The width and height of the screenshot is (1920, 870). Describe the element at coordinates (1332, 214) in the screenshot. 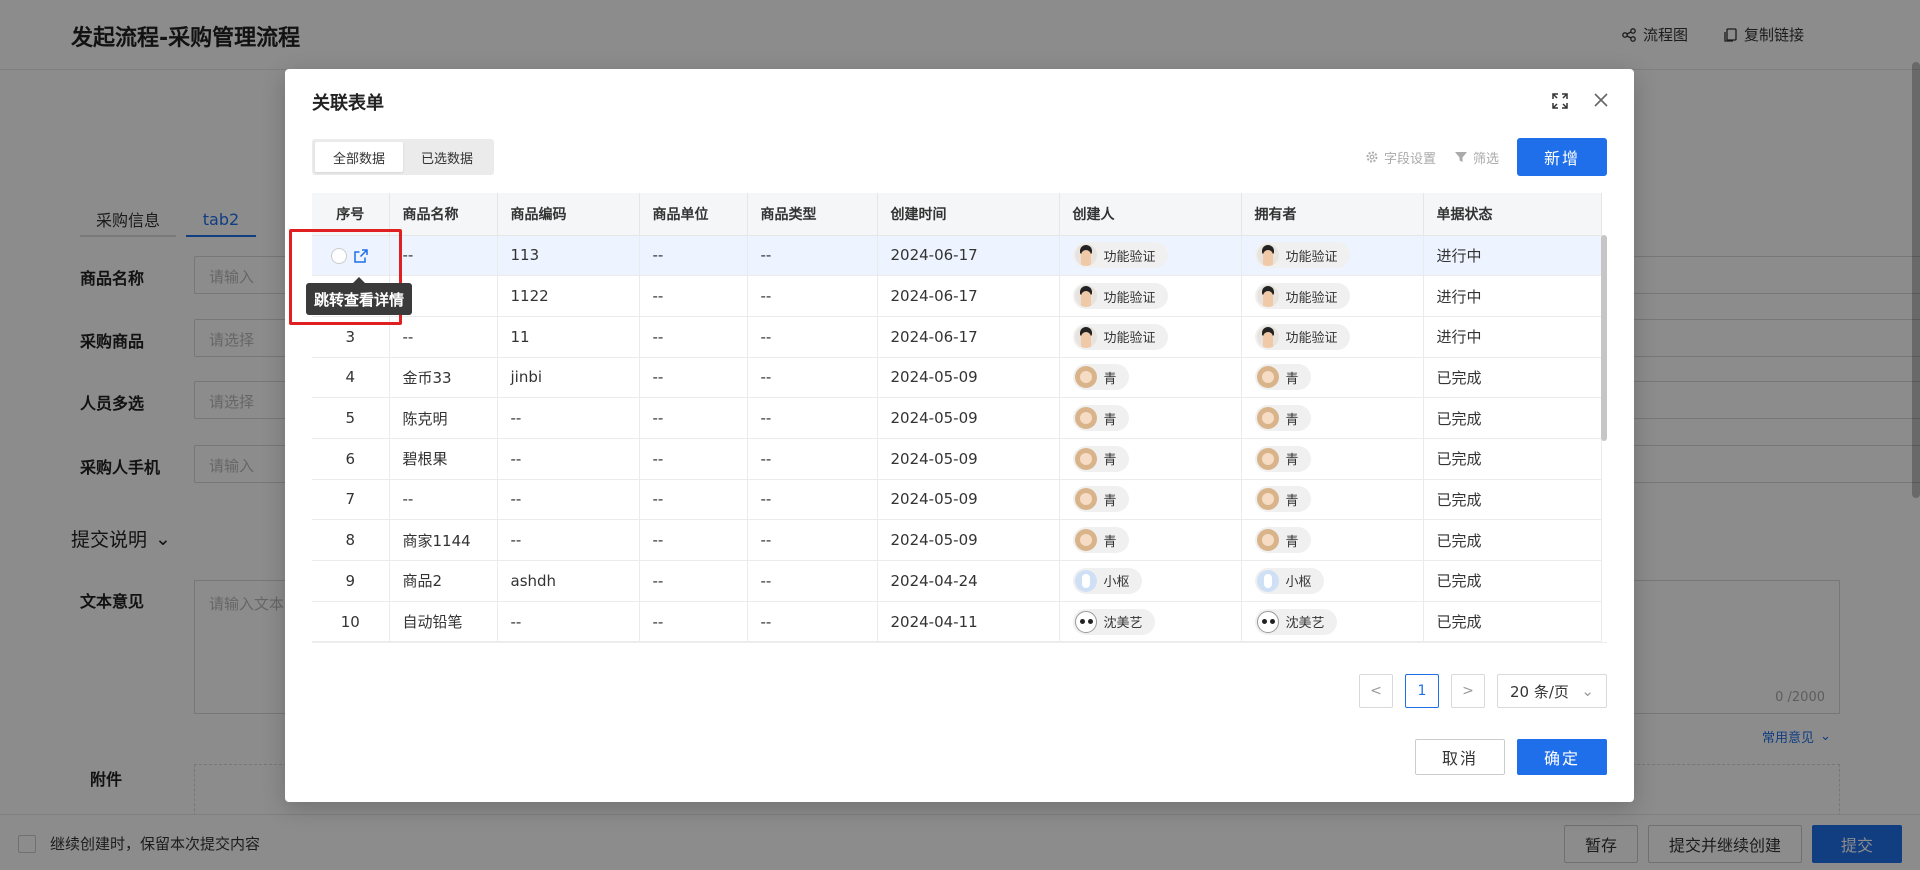

I see `column-header-owner: 拥有者` at that location.